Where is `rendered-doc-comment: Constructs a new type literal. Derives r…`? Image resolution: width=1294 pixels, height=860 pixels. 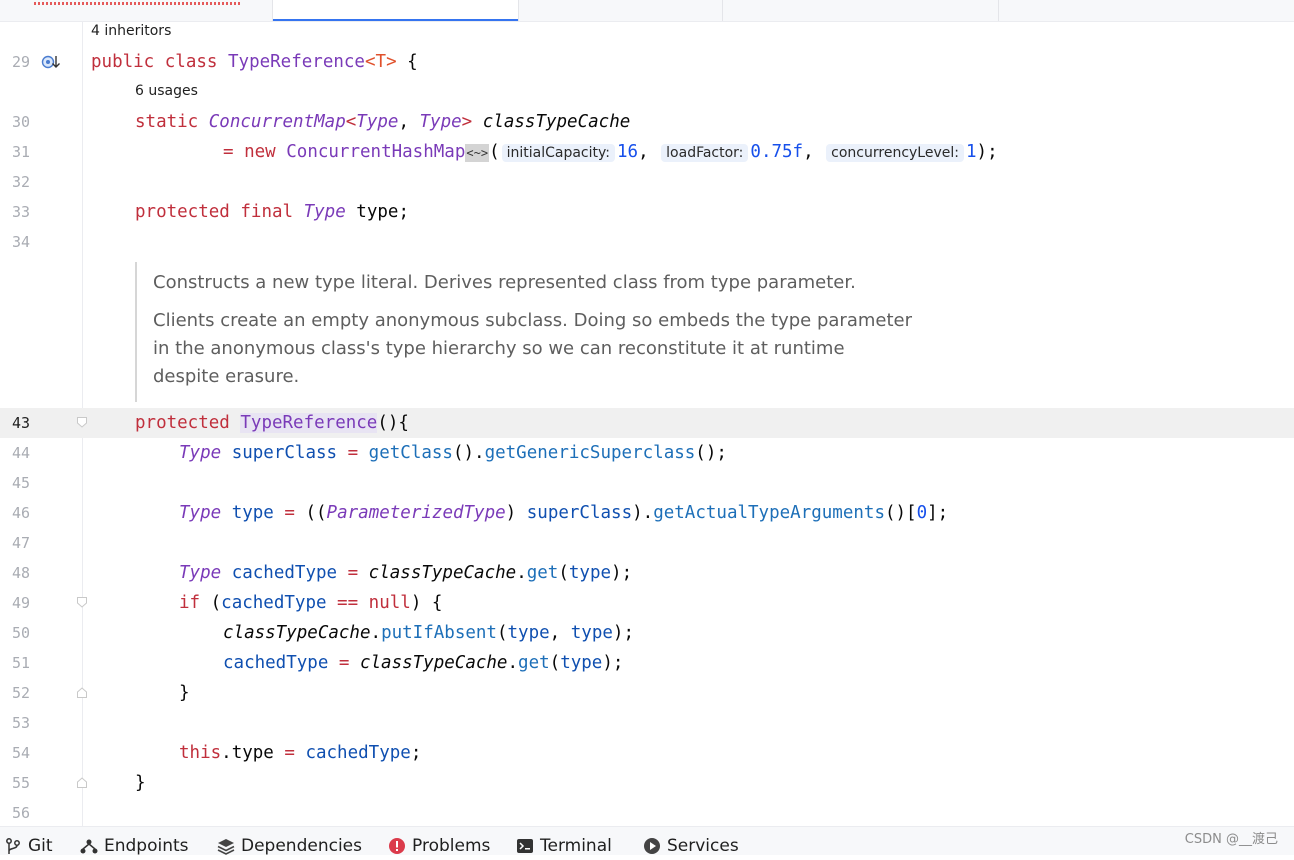 rendered-doc-comment: Constructs a new type literal. Derives r… is located at coordinates (536, 332).